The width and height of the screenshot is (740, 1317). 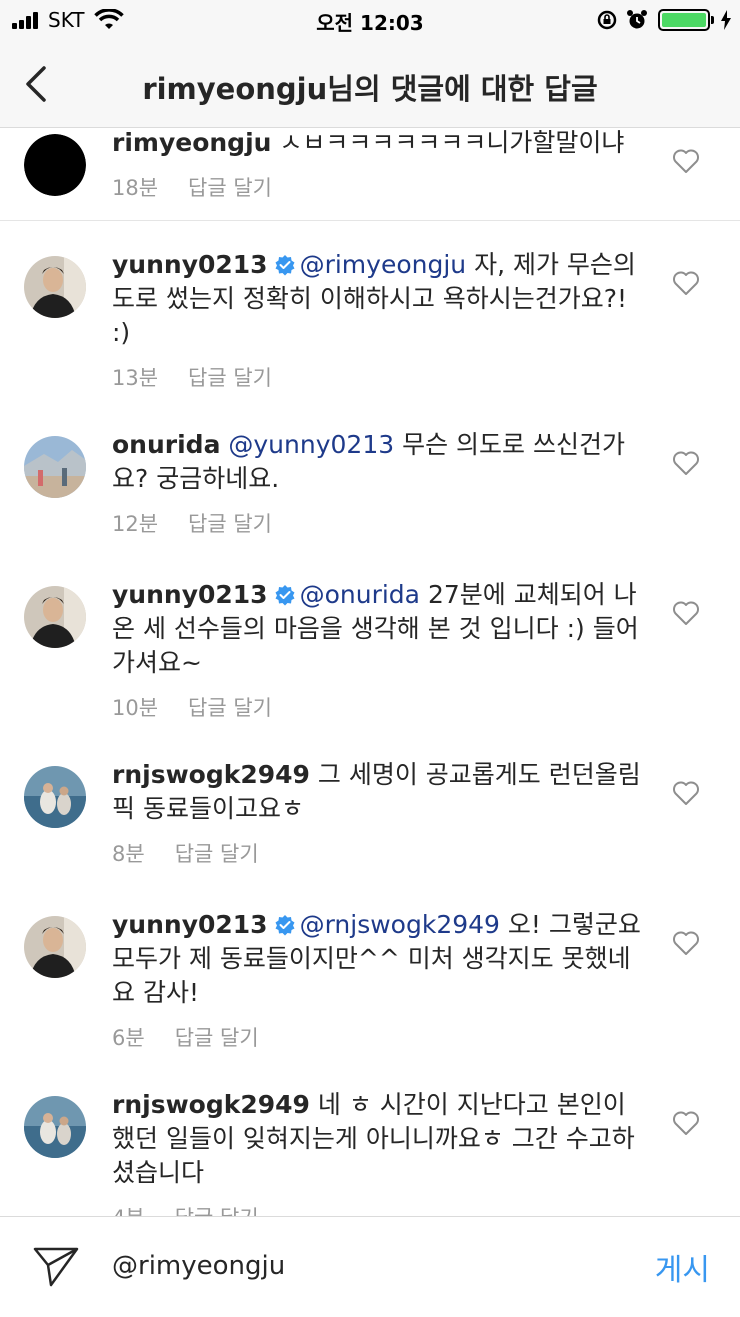 I want to click on comment-meta: 18분 답글 달기, so click(x=192, y=187).